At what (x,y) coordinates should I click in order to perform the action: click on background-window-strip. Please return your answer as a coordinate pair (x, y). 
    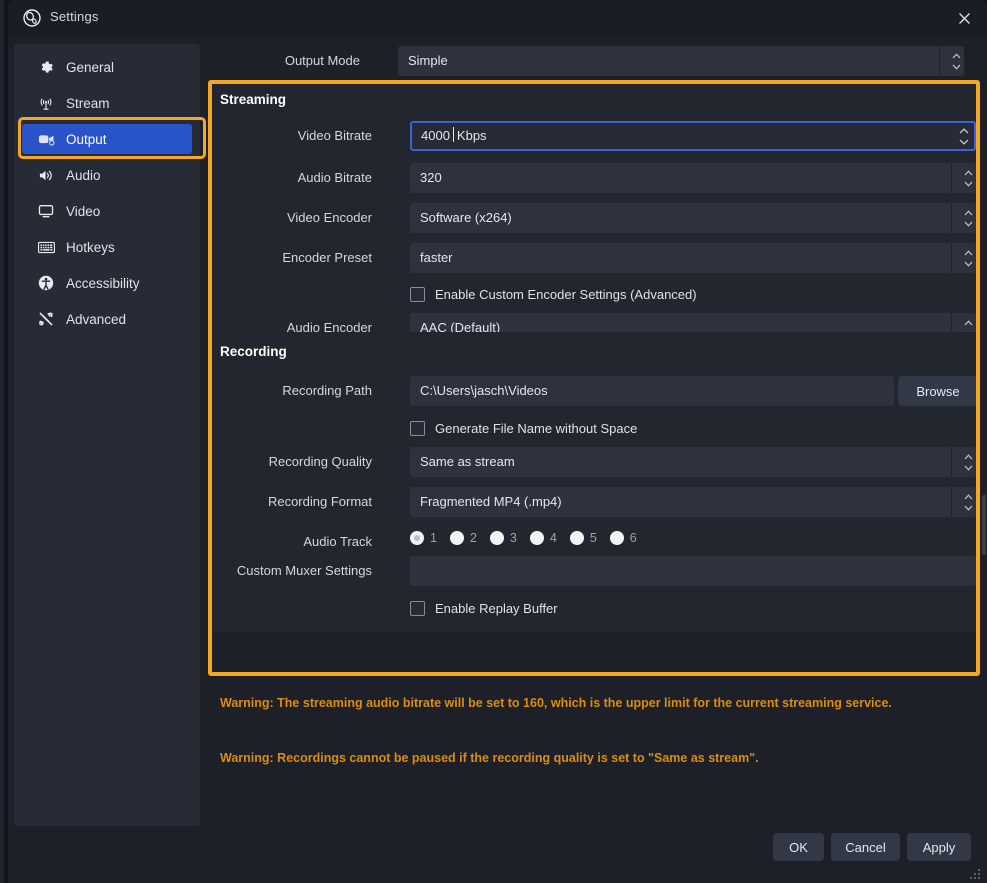
    Looking at the image, I should click on (2, 441).